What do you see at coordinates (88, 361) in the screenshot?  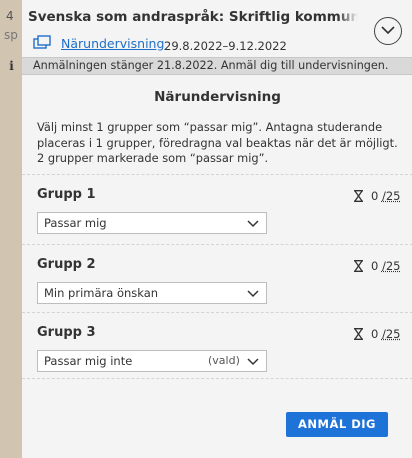 I see `select-value: Passar mig inte` at bounding box center [88, 361].